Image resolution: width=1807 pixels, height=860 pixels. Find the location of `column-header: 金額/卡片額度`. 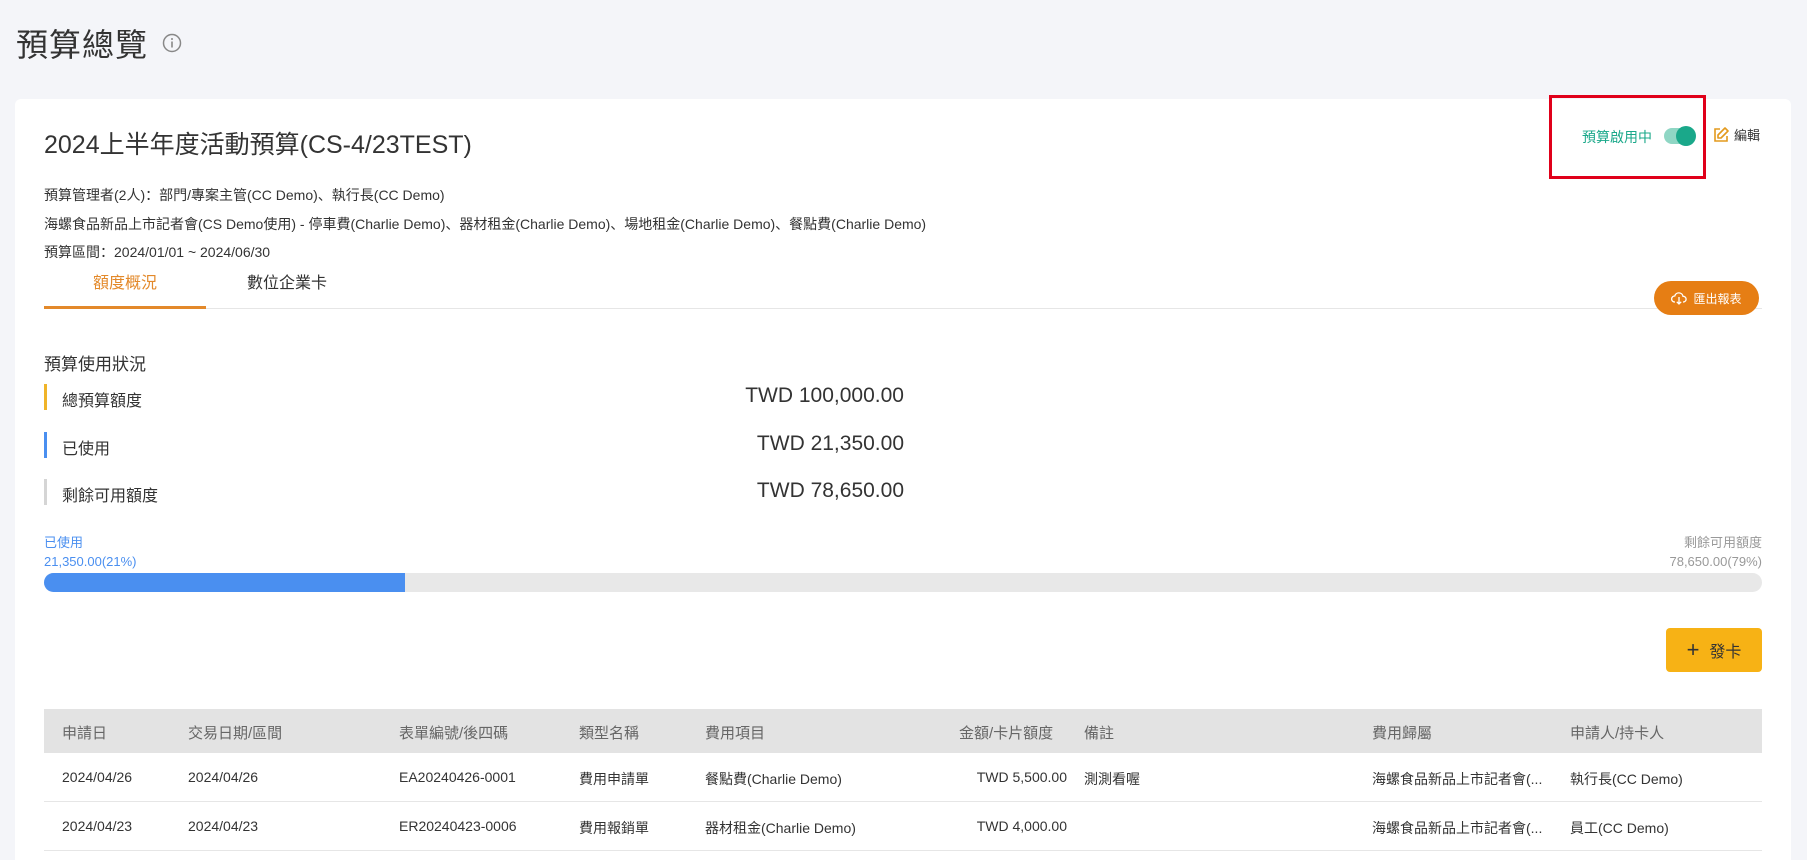

column-header: 金額/卡片額度 is located at coordinates (1006, 732).